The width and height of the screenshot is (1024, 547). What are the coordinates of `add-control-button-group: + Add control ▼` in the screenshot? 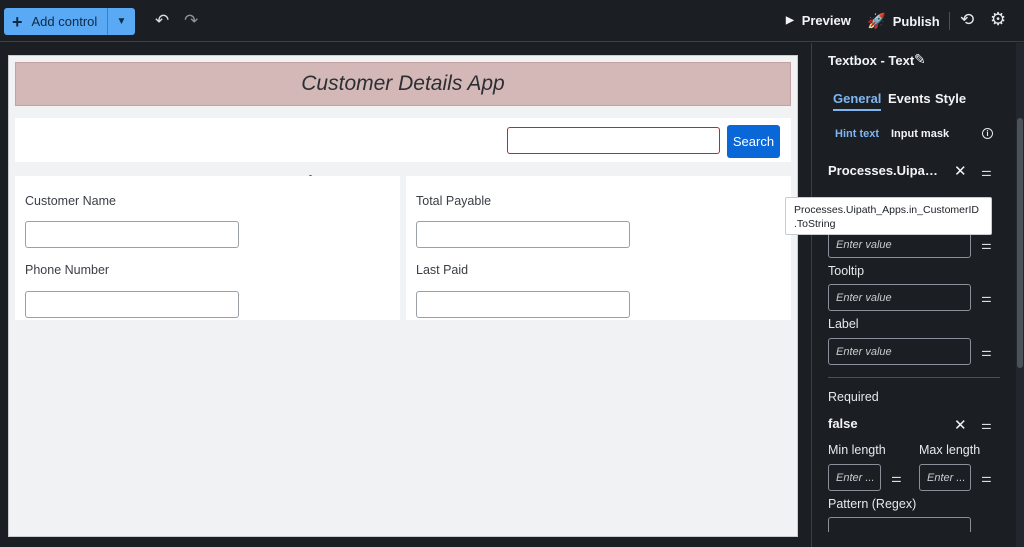 It's located at (69, 21).